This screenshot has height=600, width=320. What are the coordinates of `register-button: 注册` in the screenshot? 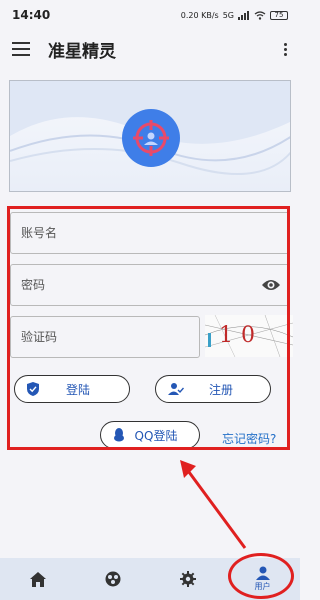 It's located at (213, 389).